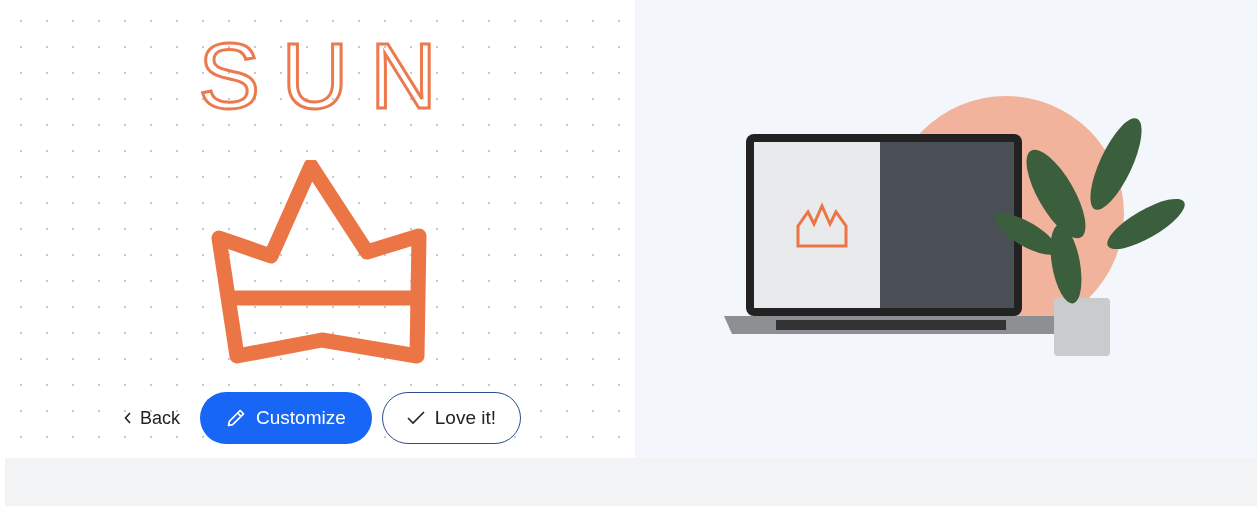 The height and width of the screenshot is (506, 1257). I want to click on love-it-button: Love it!, so click(451, 418).